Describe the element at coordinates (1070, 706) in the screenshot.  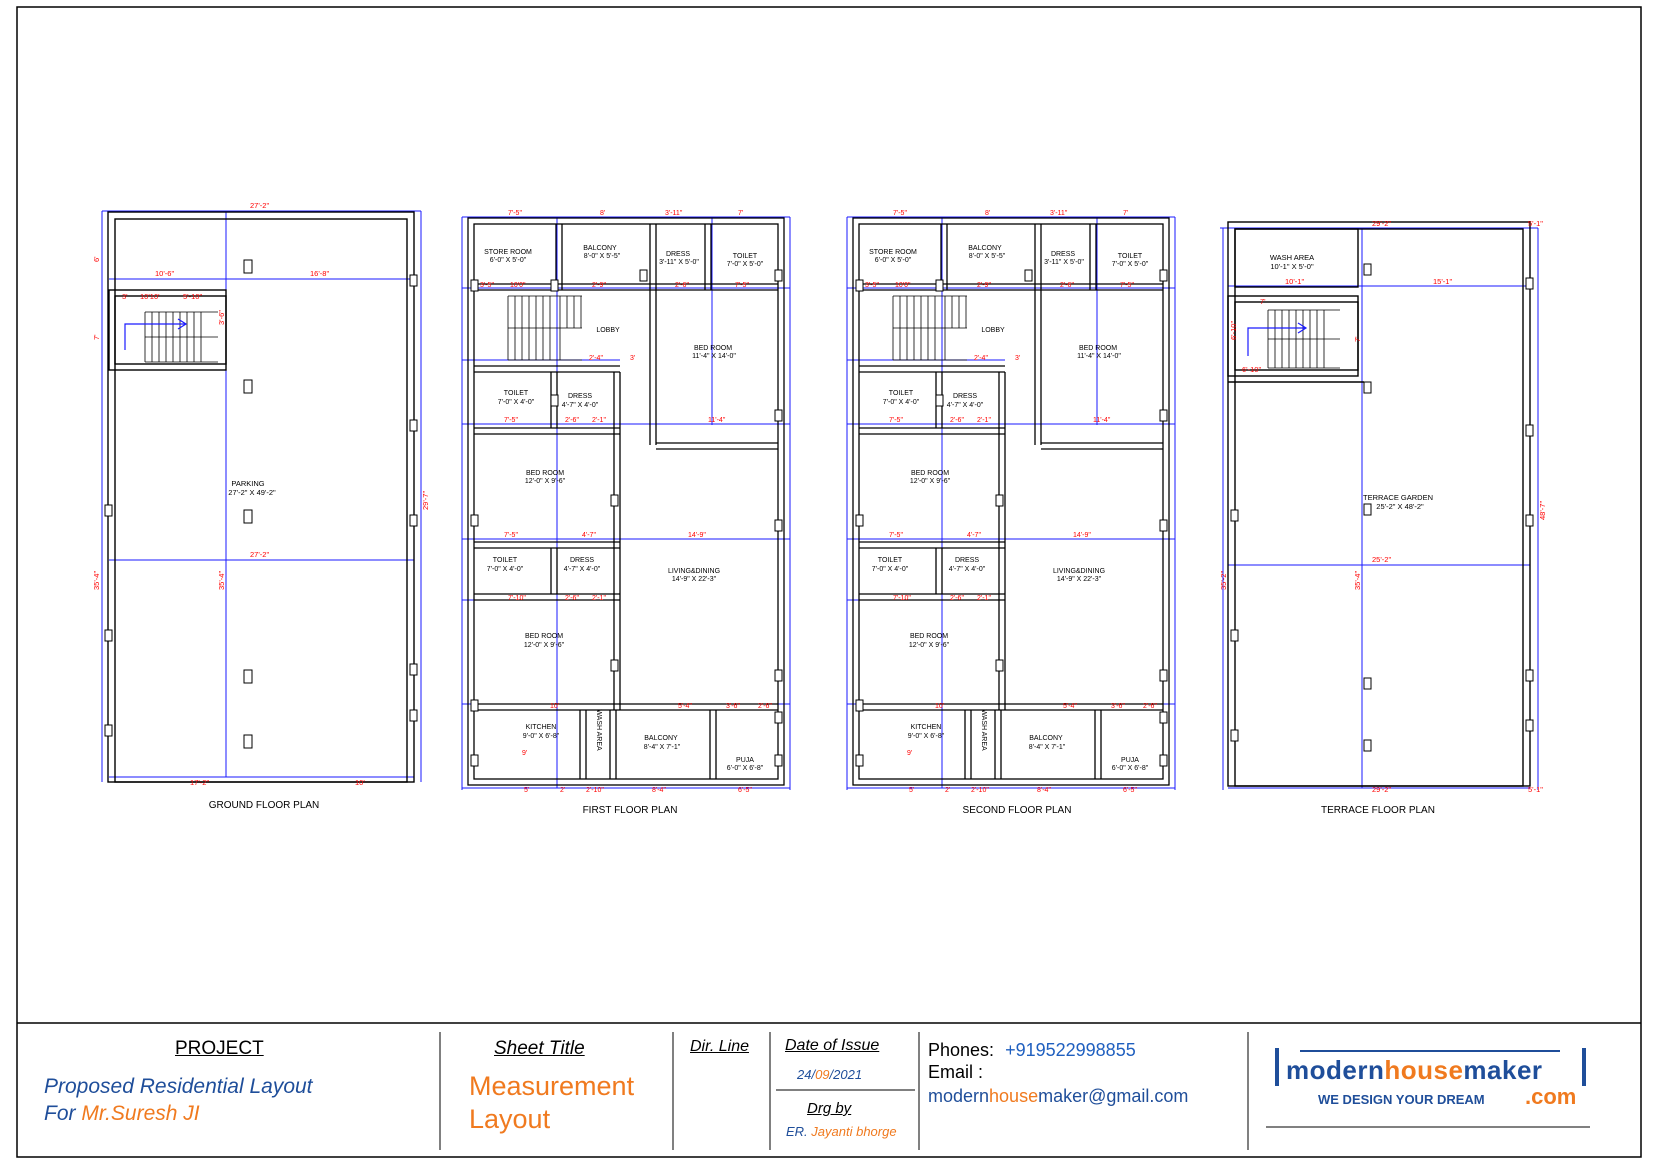
I see `dim-label: 5'-4"` at that location.